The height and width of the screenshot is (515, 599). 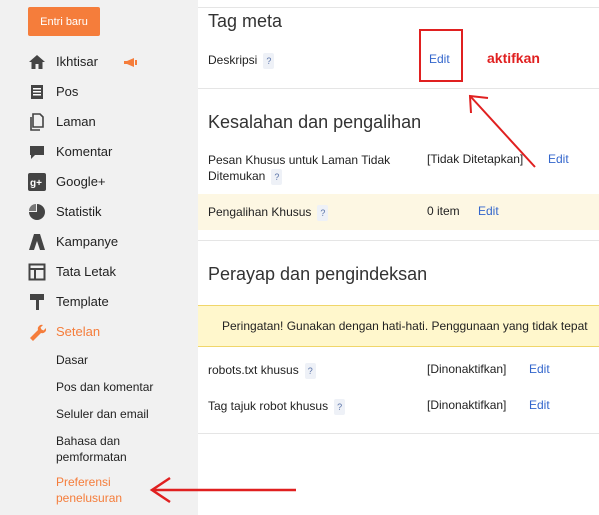 What do you see at coordinates (441, 55) in the screenshot?
I see `annotation-highlight-box` at bounding box center [441, 55].